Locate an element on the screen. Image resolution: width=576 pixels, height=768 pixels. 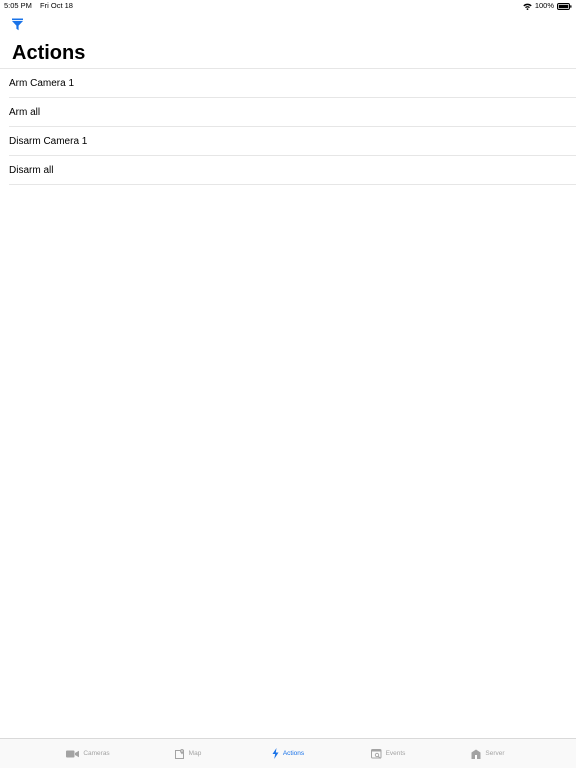
wifi-icon is located at coordinates (527, 6).